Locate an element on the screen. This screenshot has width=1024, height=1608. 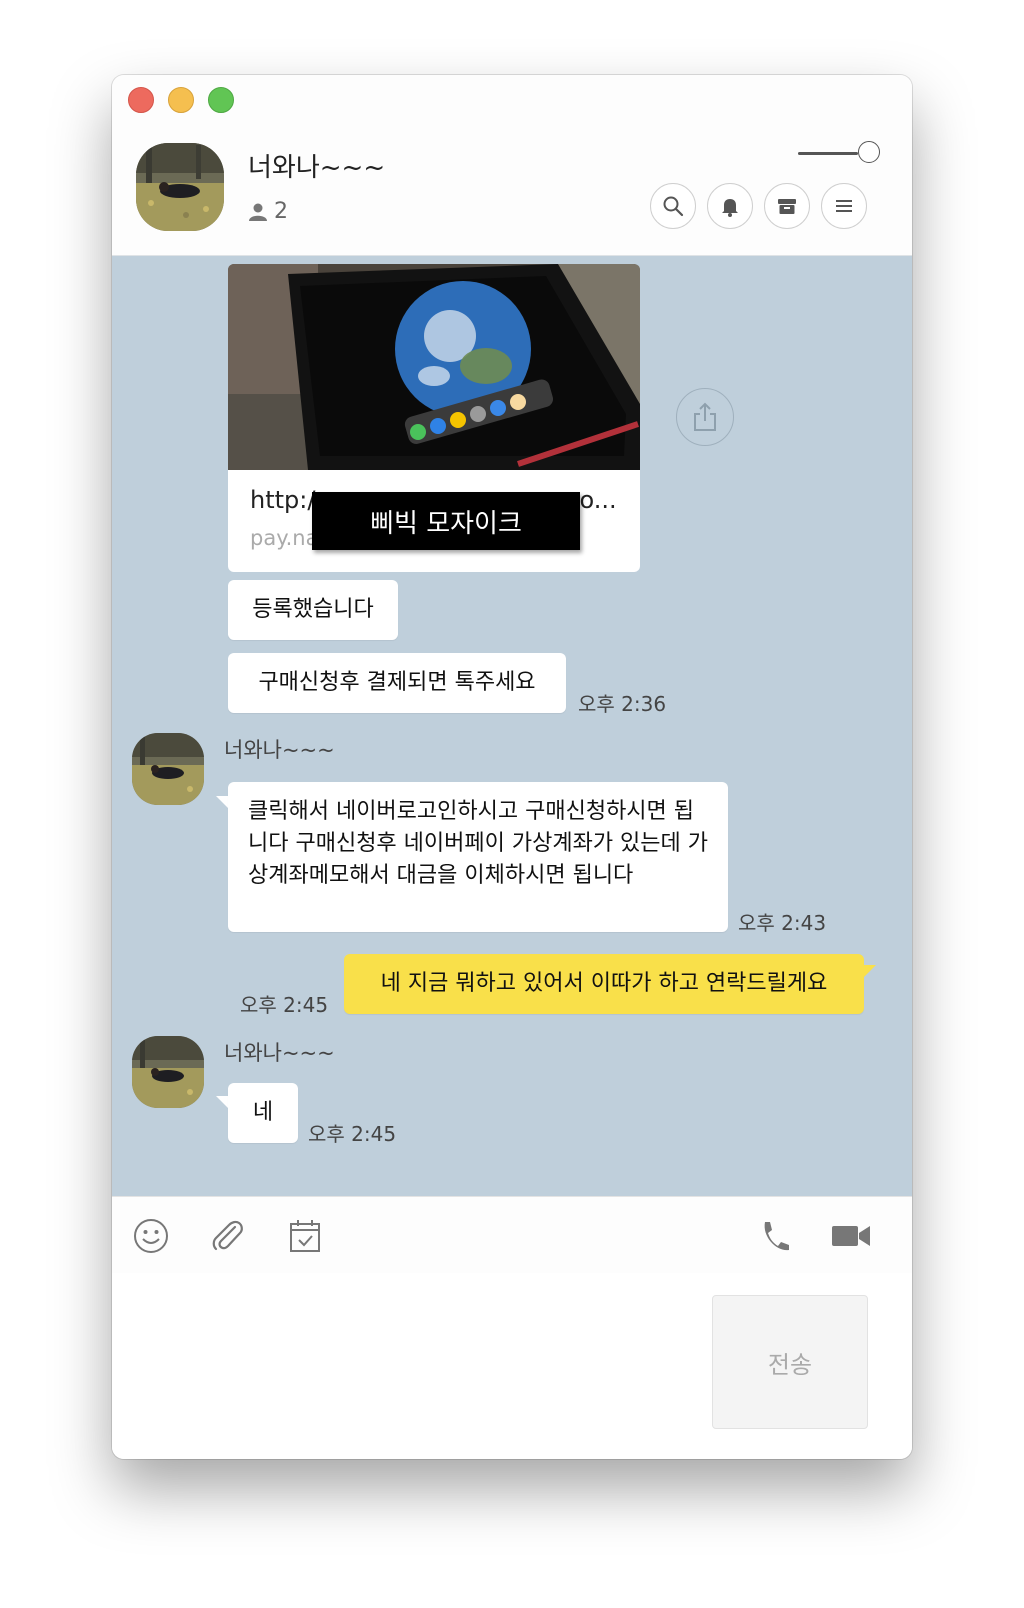
message-bubble: 네 is located at coordinates (263, 1113).